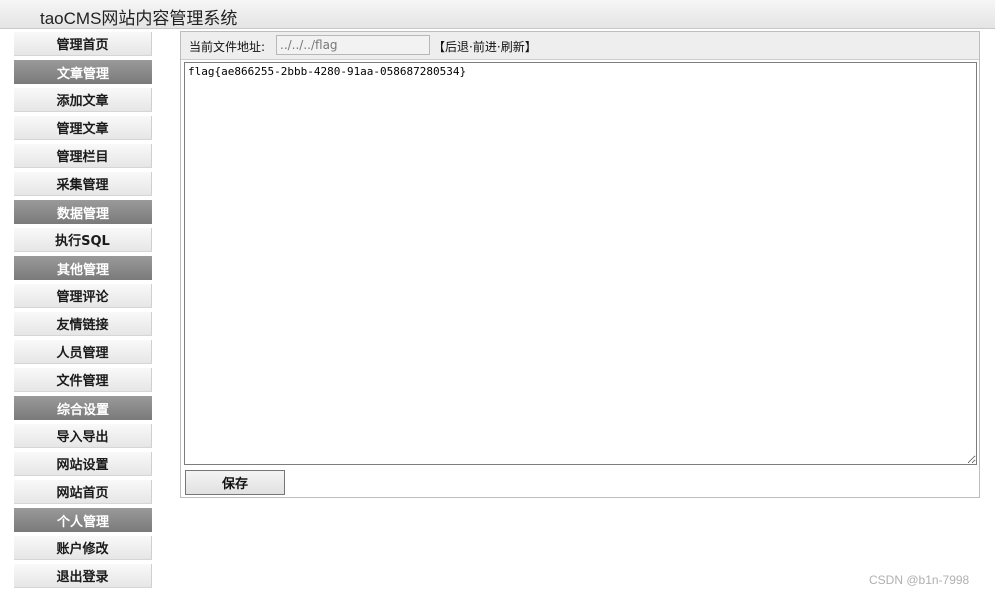  I want to click on file-nav-links: 【后退·前进·刷新】, so click(485, 46).